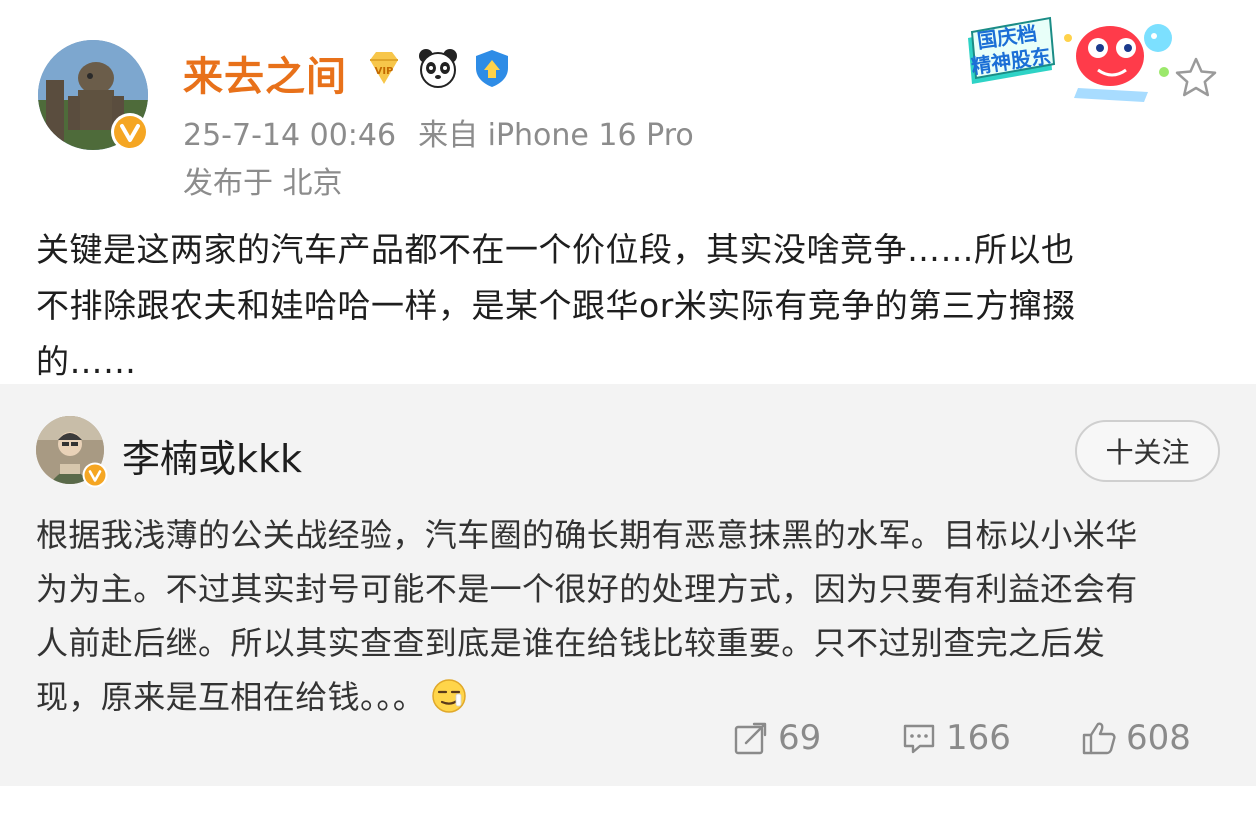  What do you see at coordinates (750, 738) in the screenshot?
I see `share-icon` at bounding box center [750, 738].